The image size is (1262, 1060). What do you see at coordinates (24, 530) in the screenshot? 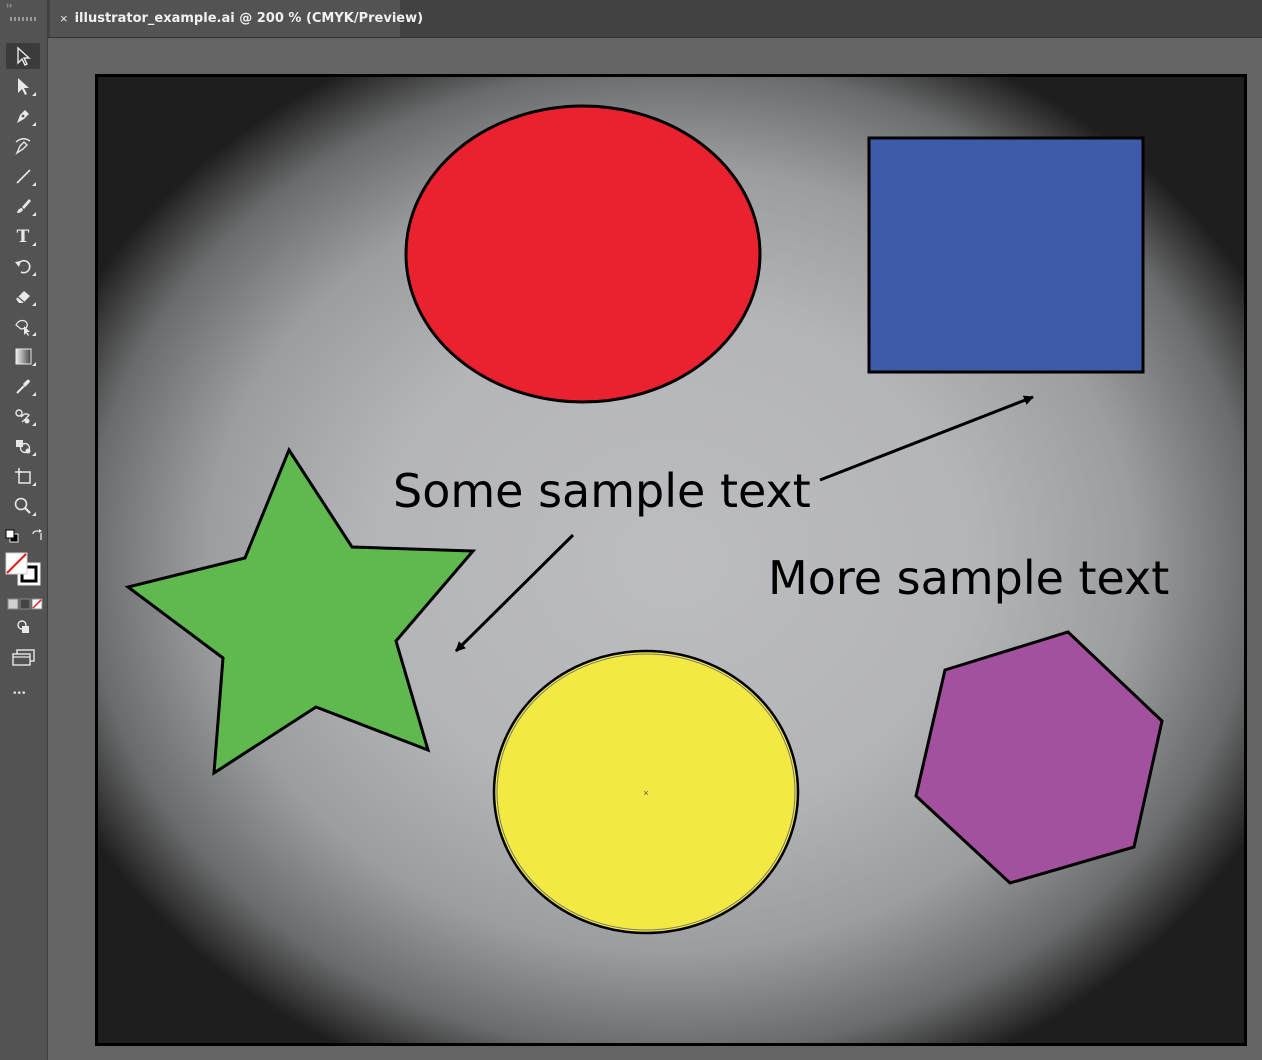
I see `tools-panel: ›› T •••` at bounding box center [24, 530].